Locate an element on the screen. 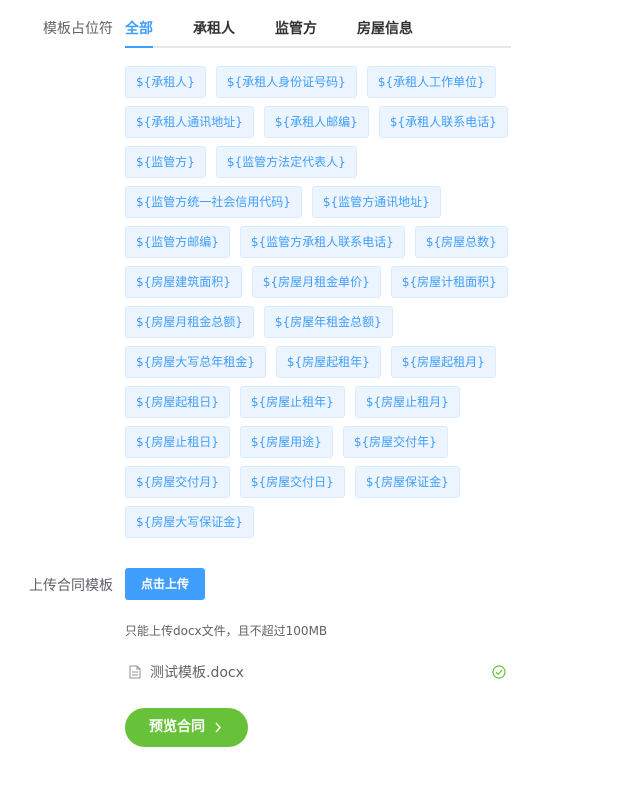  placeholder-tag: ${房屋止租年} is located at coordinates (292, 402).